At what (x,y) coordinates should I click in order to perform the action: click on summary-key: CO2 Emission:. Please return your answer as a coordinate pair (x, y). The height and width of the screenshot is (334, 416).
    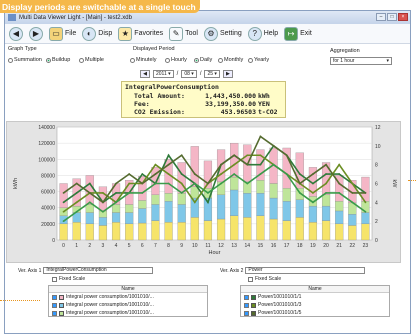
    Looking at the image, I should click on (159, 112).